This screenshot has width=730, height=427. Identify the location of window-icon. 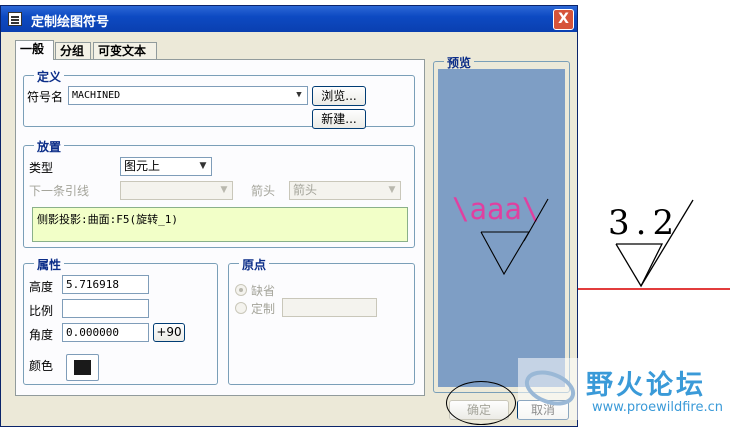
(15, 19).